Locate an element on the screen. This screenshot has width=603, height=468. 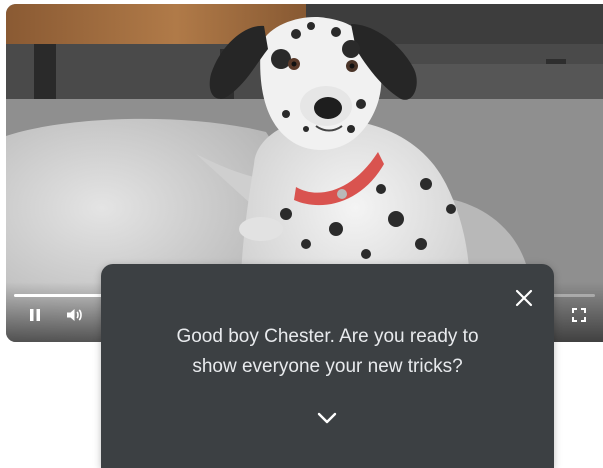
close-button is located at coordinates (524, 298).